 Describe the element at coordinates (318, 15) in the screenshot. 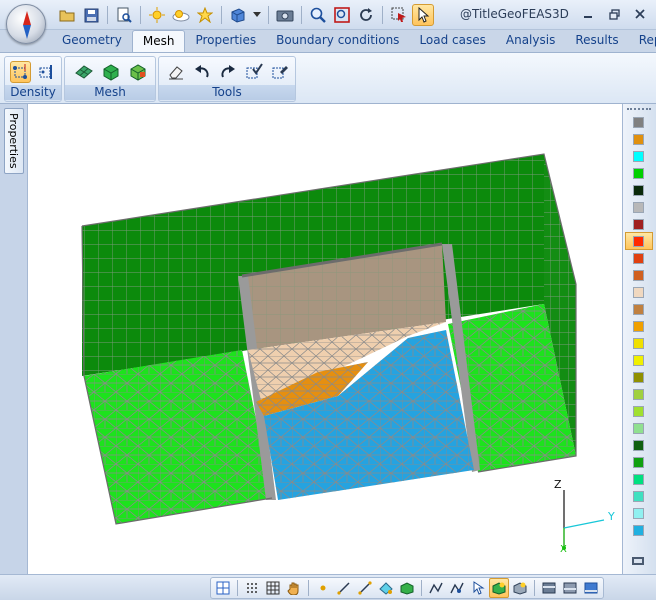

I see `zoom-icon` at that location.